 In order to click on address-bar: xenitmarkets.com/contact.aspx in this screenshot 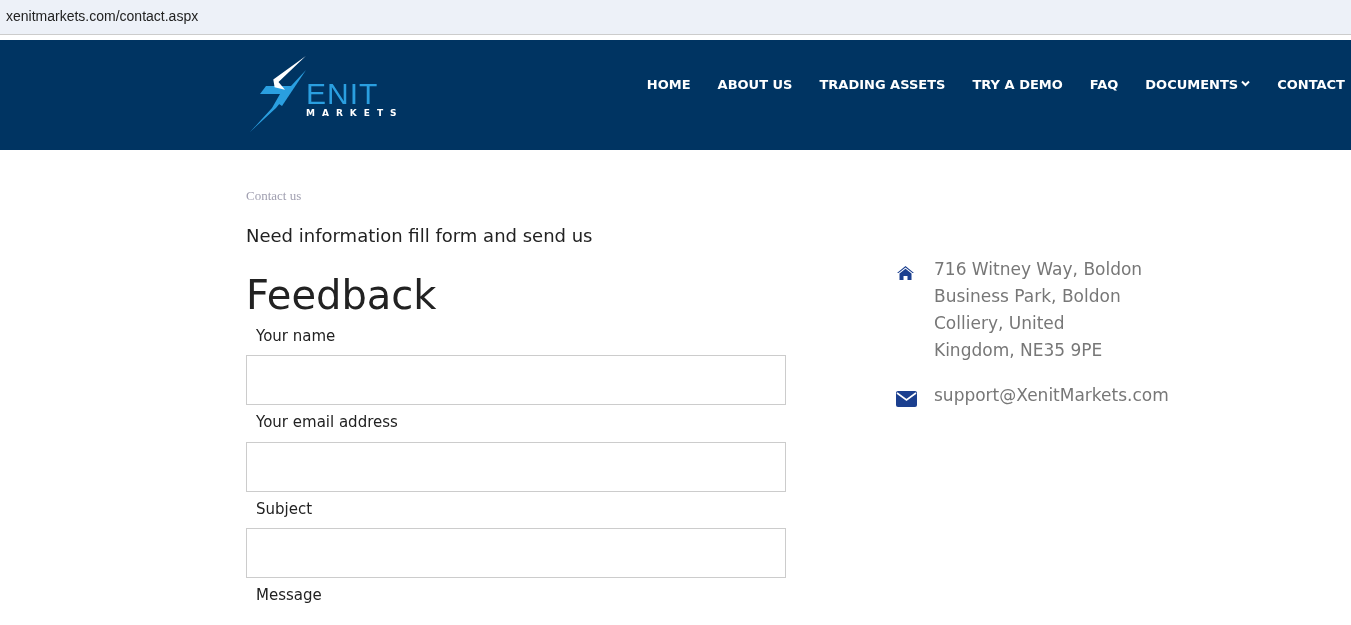, I will do `click(675, 17)`.